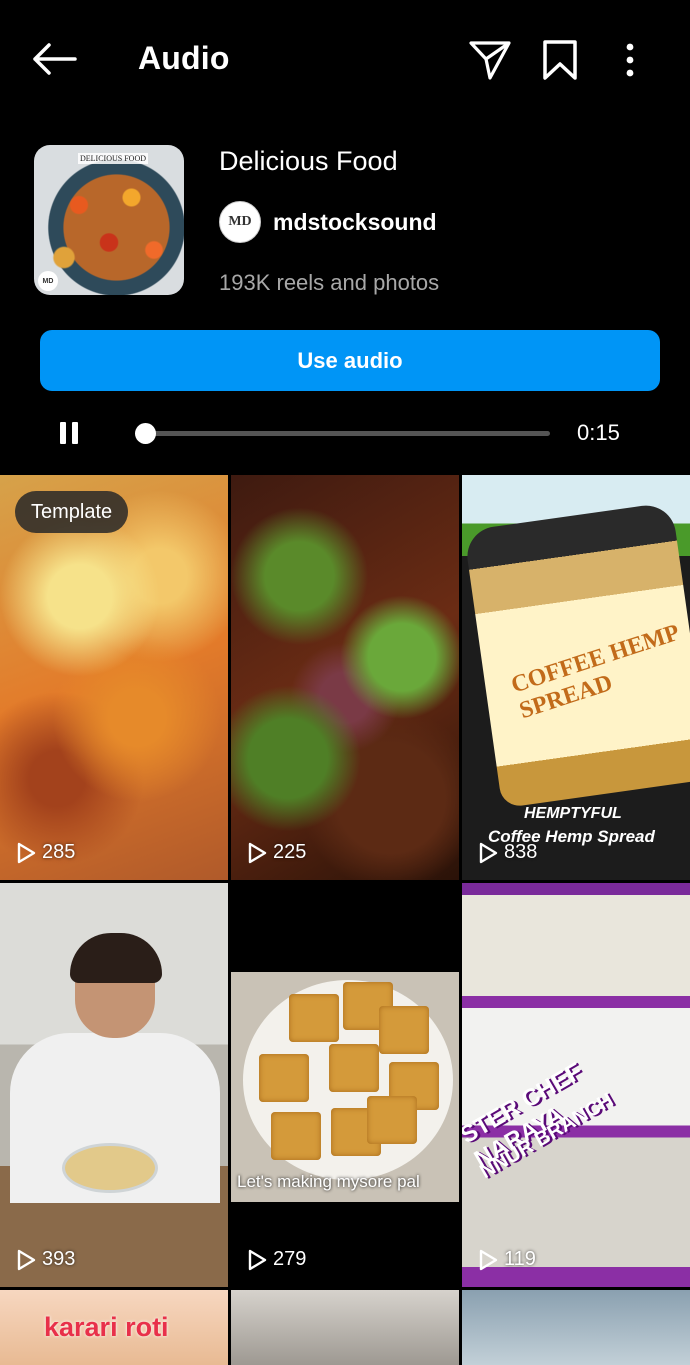 The image size is (690, 1365). Describe the element at coordinates (240, 222) in the screenshot. I see `artist-avatar: MD` at that location.